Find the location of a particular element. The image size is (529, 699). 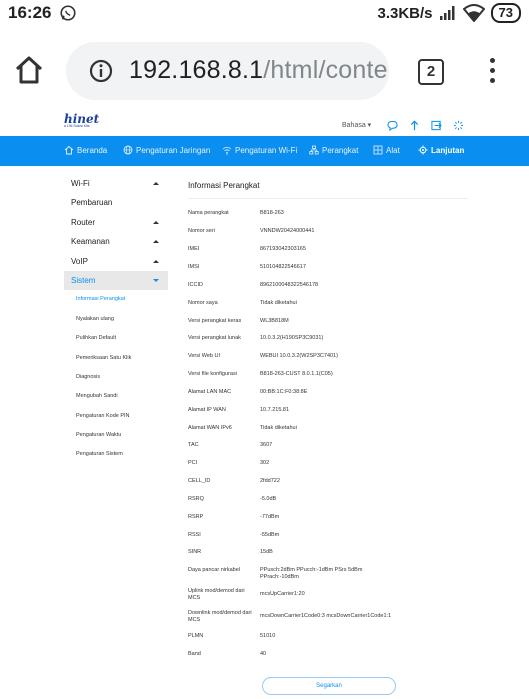

nav-alat: Alat is located at coordinates (386, 150).